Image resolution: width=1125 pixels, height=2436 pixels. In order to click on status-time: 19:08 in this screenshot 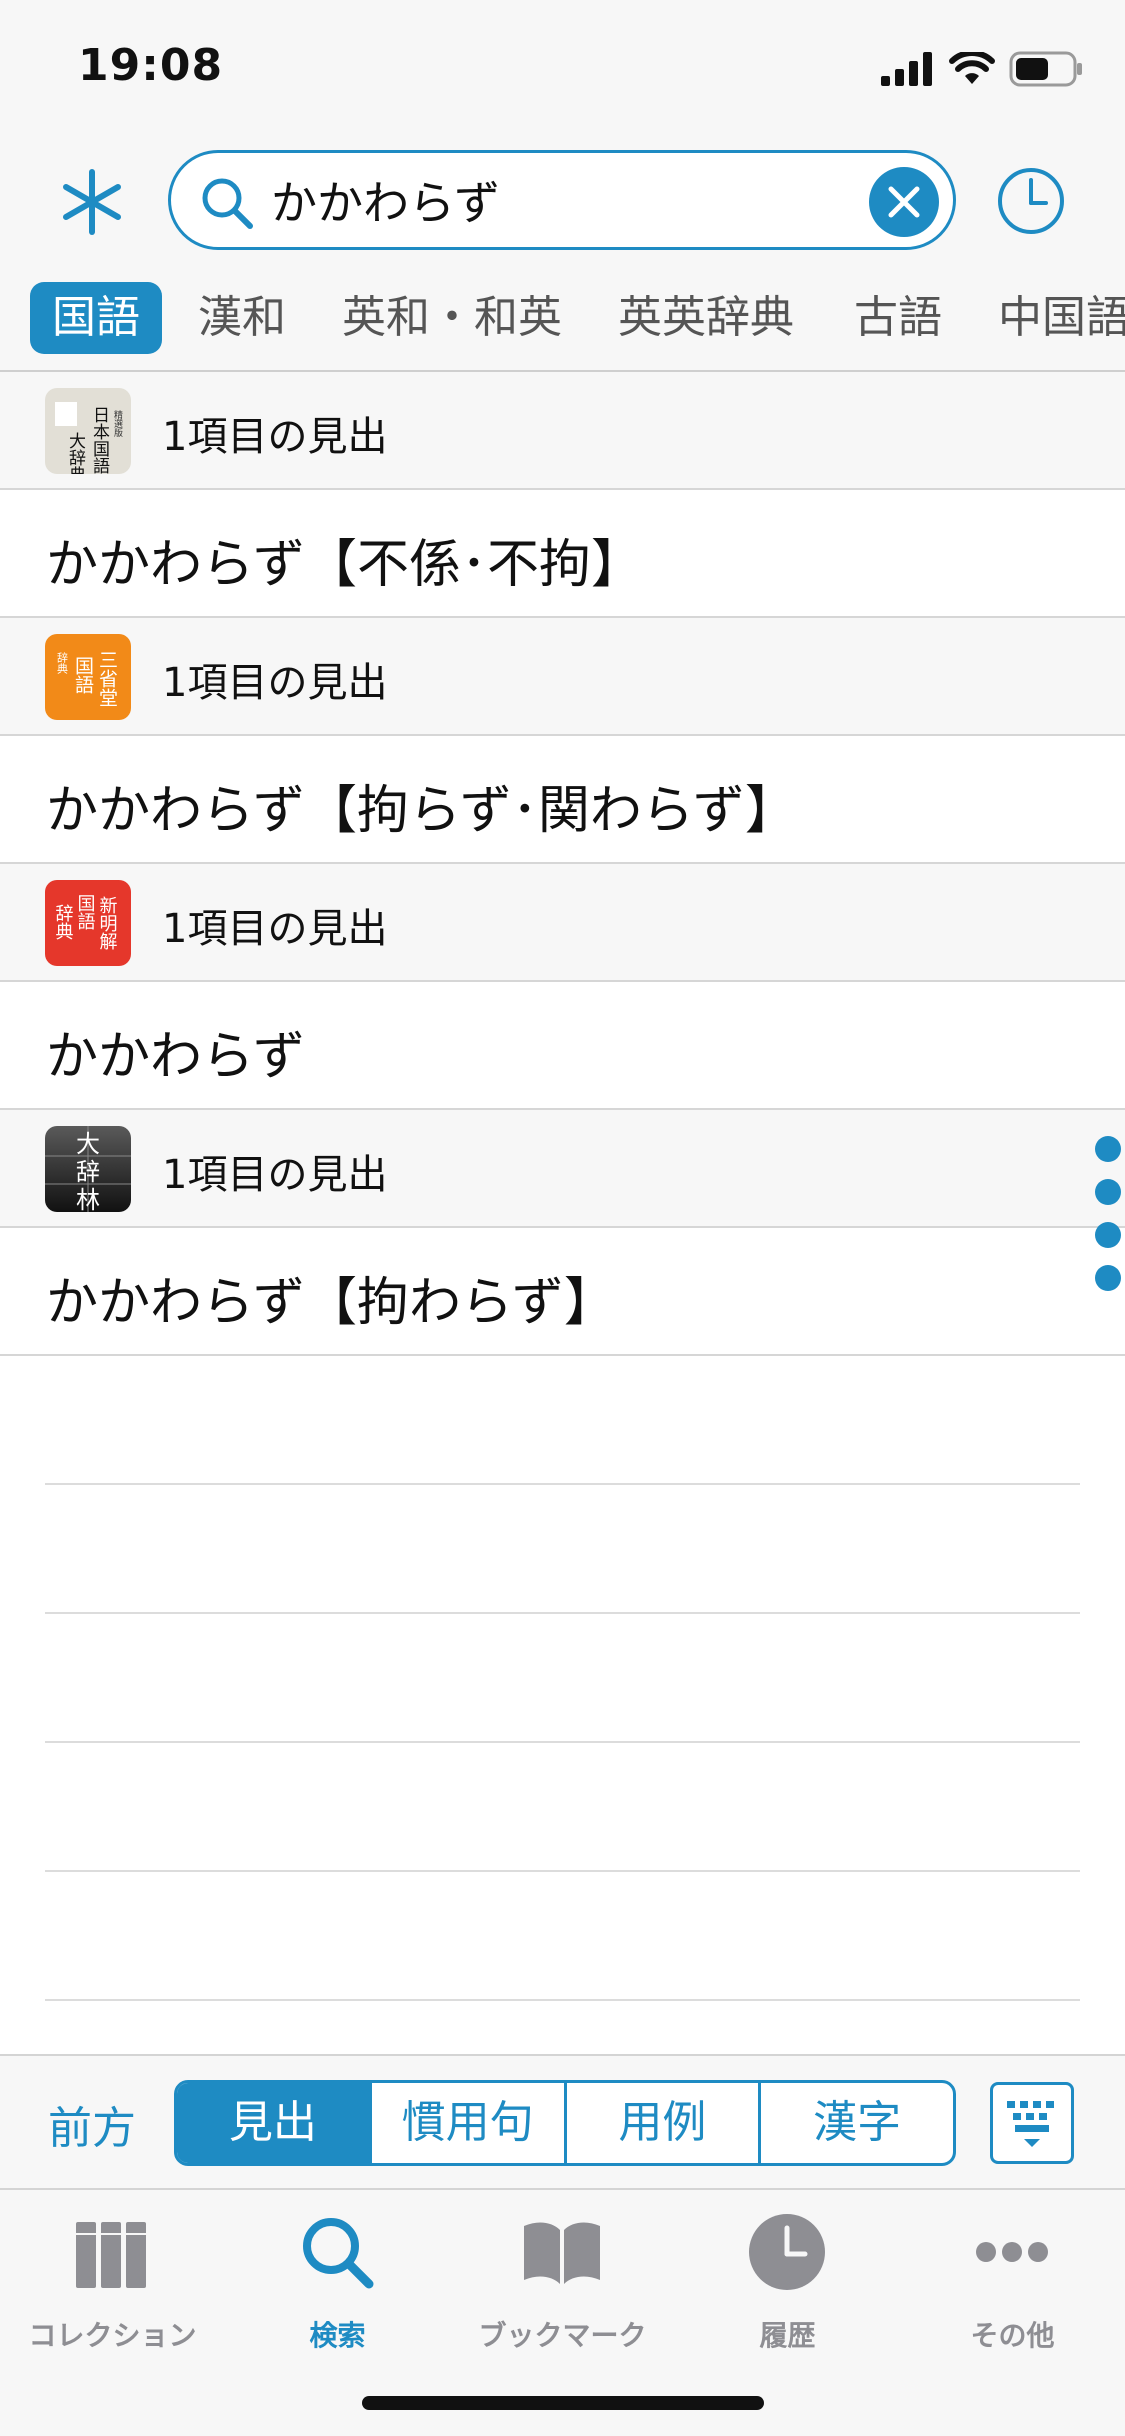, I will do `click(151, 65)`.